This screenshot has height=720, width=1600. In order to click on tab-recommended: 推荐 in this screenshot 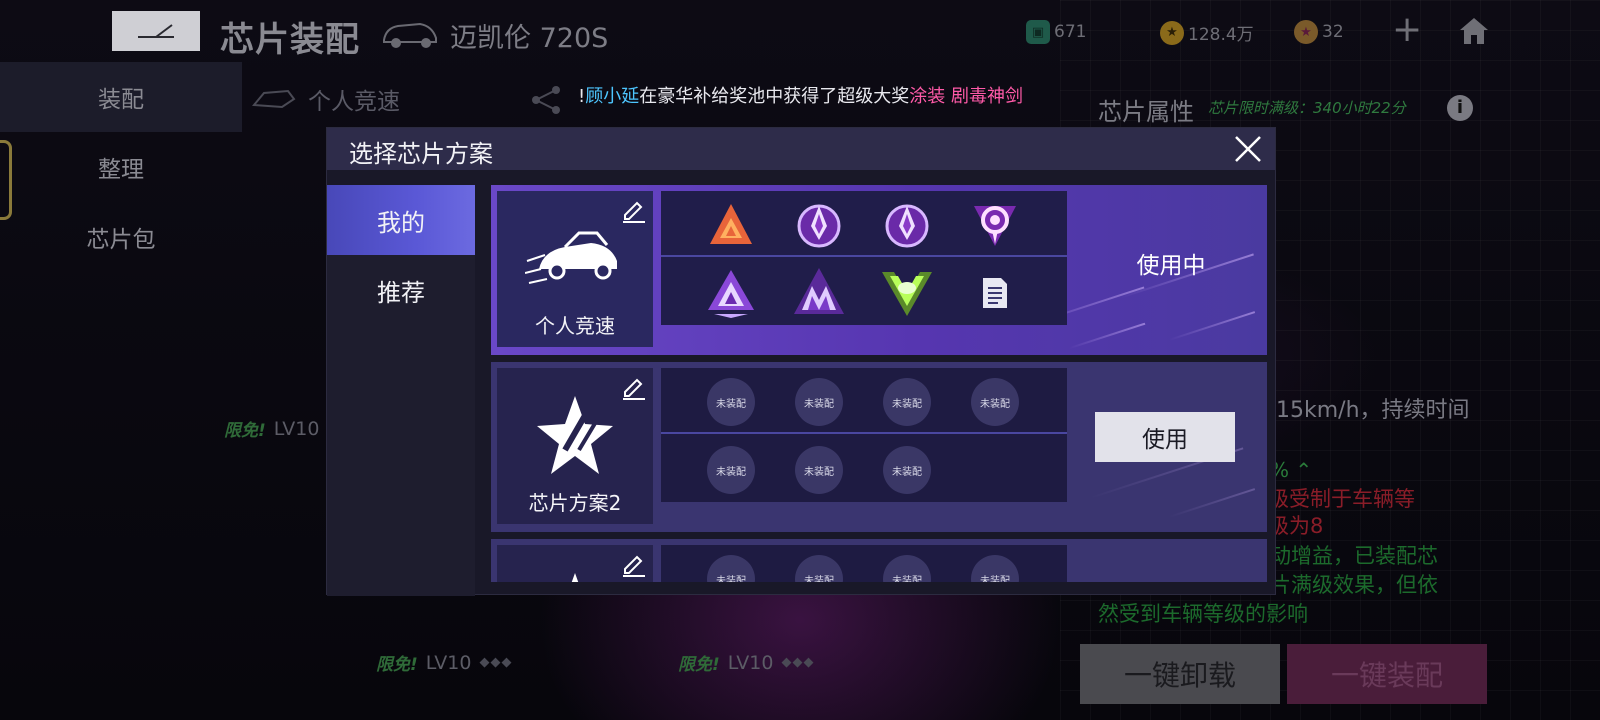, I will do `click(401, 290)`.